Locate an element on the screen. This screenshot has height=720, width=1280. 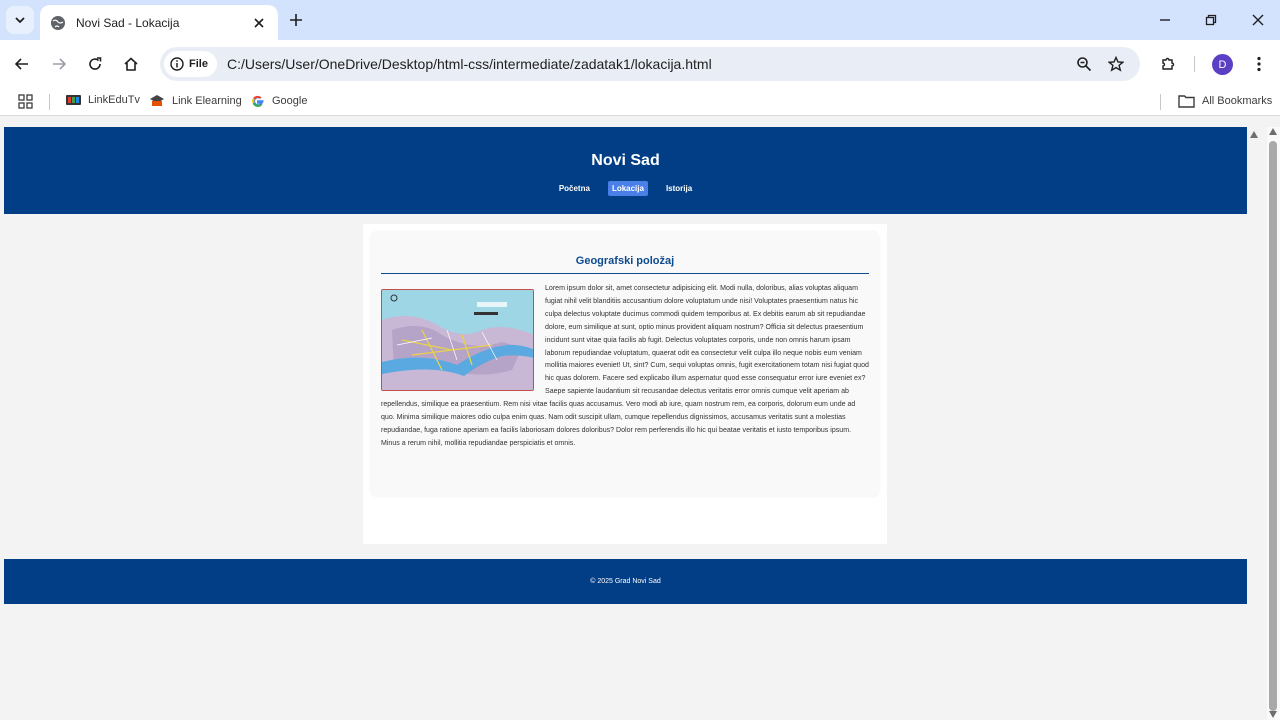
nav-link-pocetna: Početna is located at coordinates (574, 188).